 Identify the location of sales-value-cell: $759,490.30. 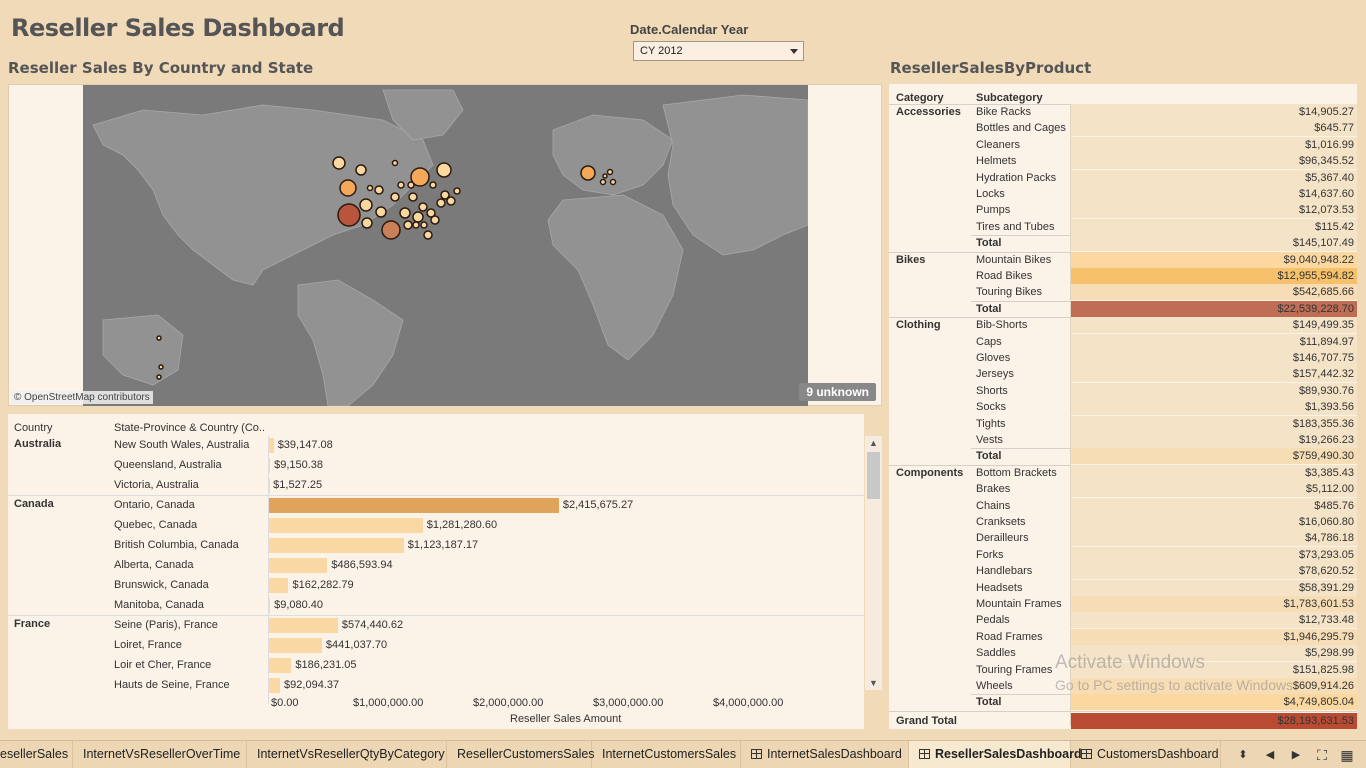
(1214, 456).